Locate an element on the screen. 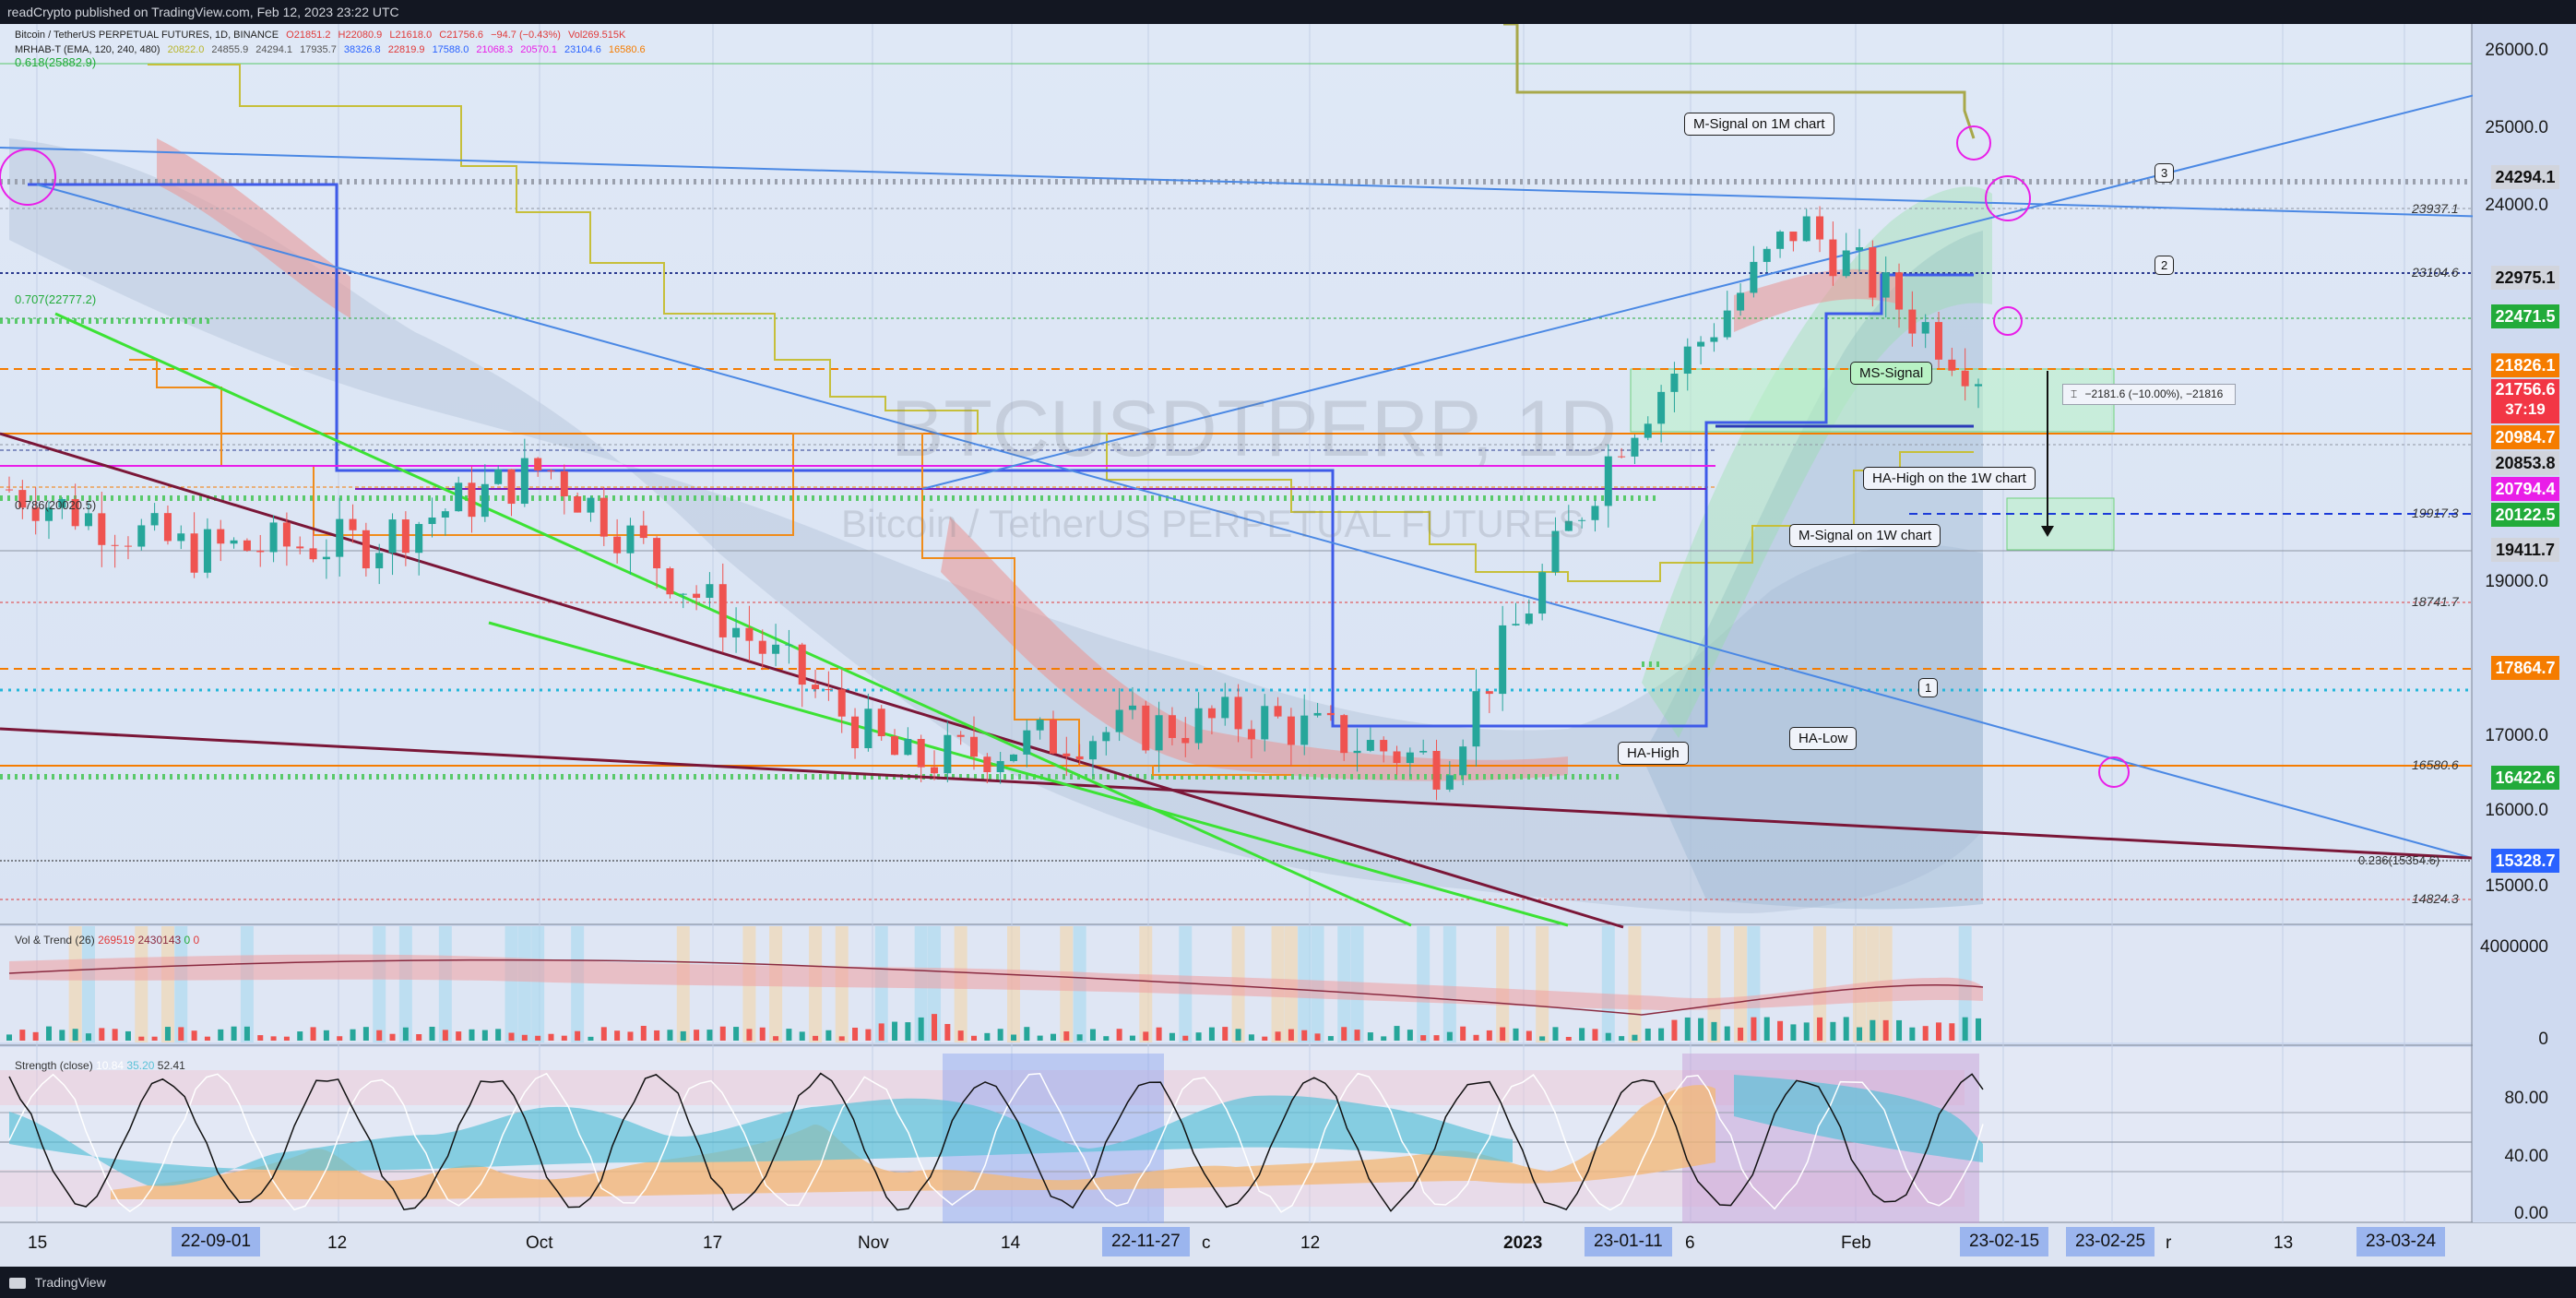  strength-legend: Strength (close) 10.84 35.20 52.41 is located at coordinates (100, 1065).